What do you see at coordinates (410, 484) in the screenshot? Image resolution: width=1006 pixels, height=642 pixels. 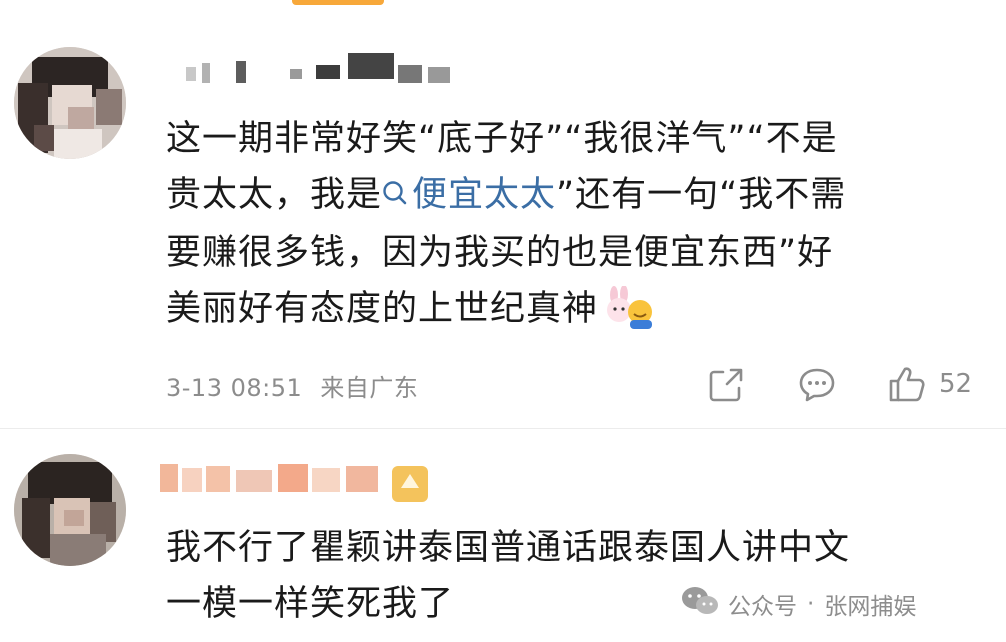 I see `level-badge-icon` at bounding box center [410, 484].